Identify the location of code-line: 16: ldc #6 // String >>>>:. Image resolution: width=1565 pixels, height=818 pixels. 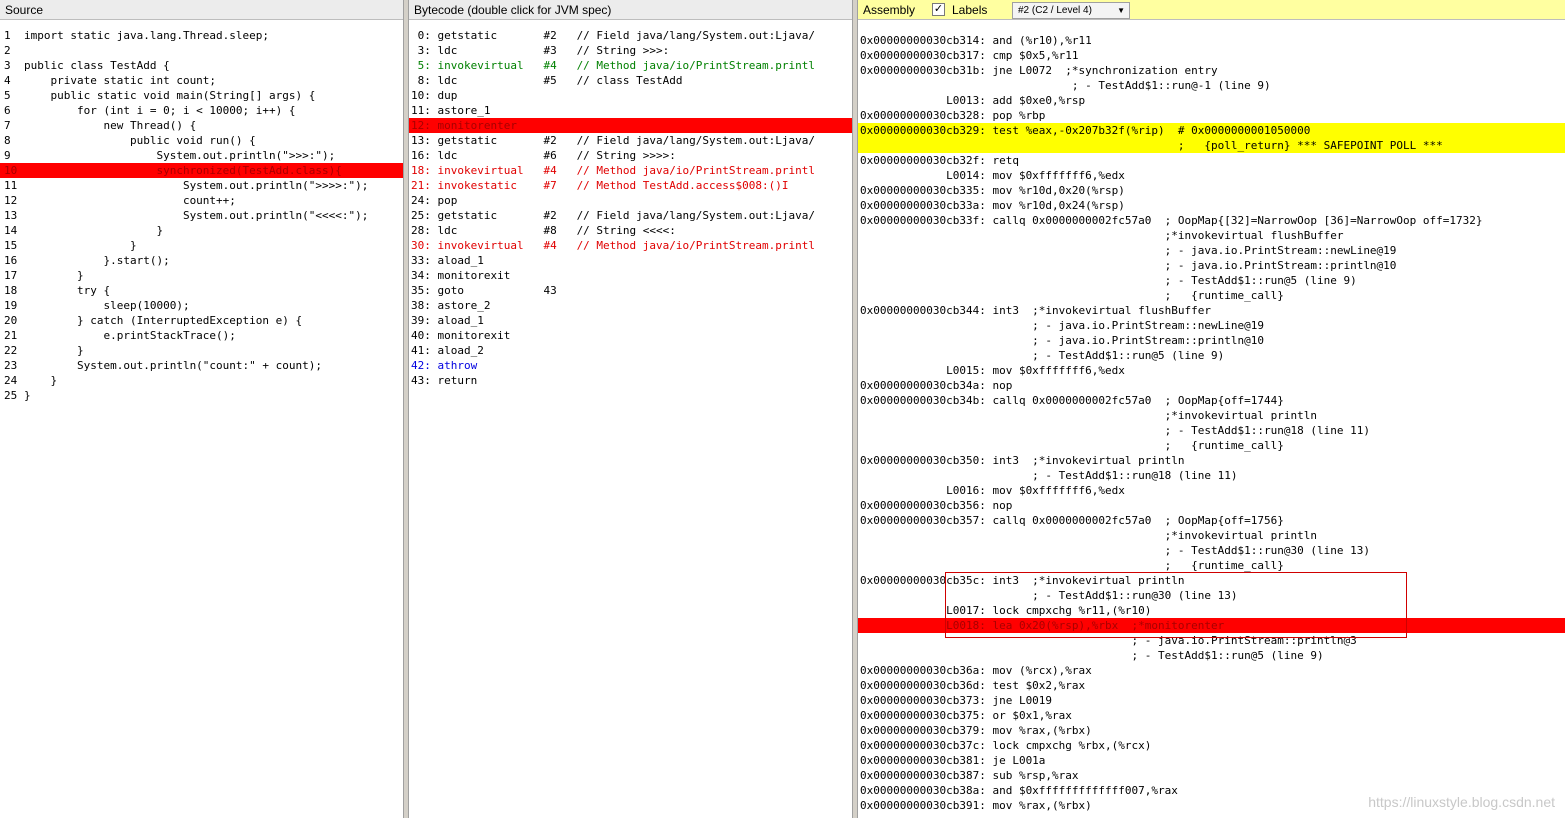
(630, 155).